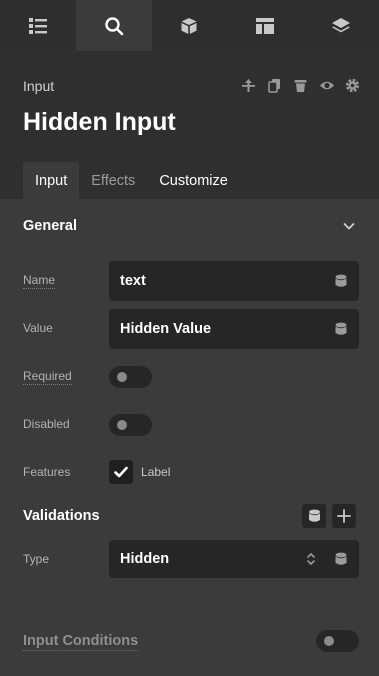 The width and height of the screenshot is (379, 676). I want to click on name-value: text, so click(227, 281).